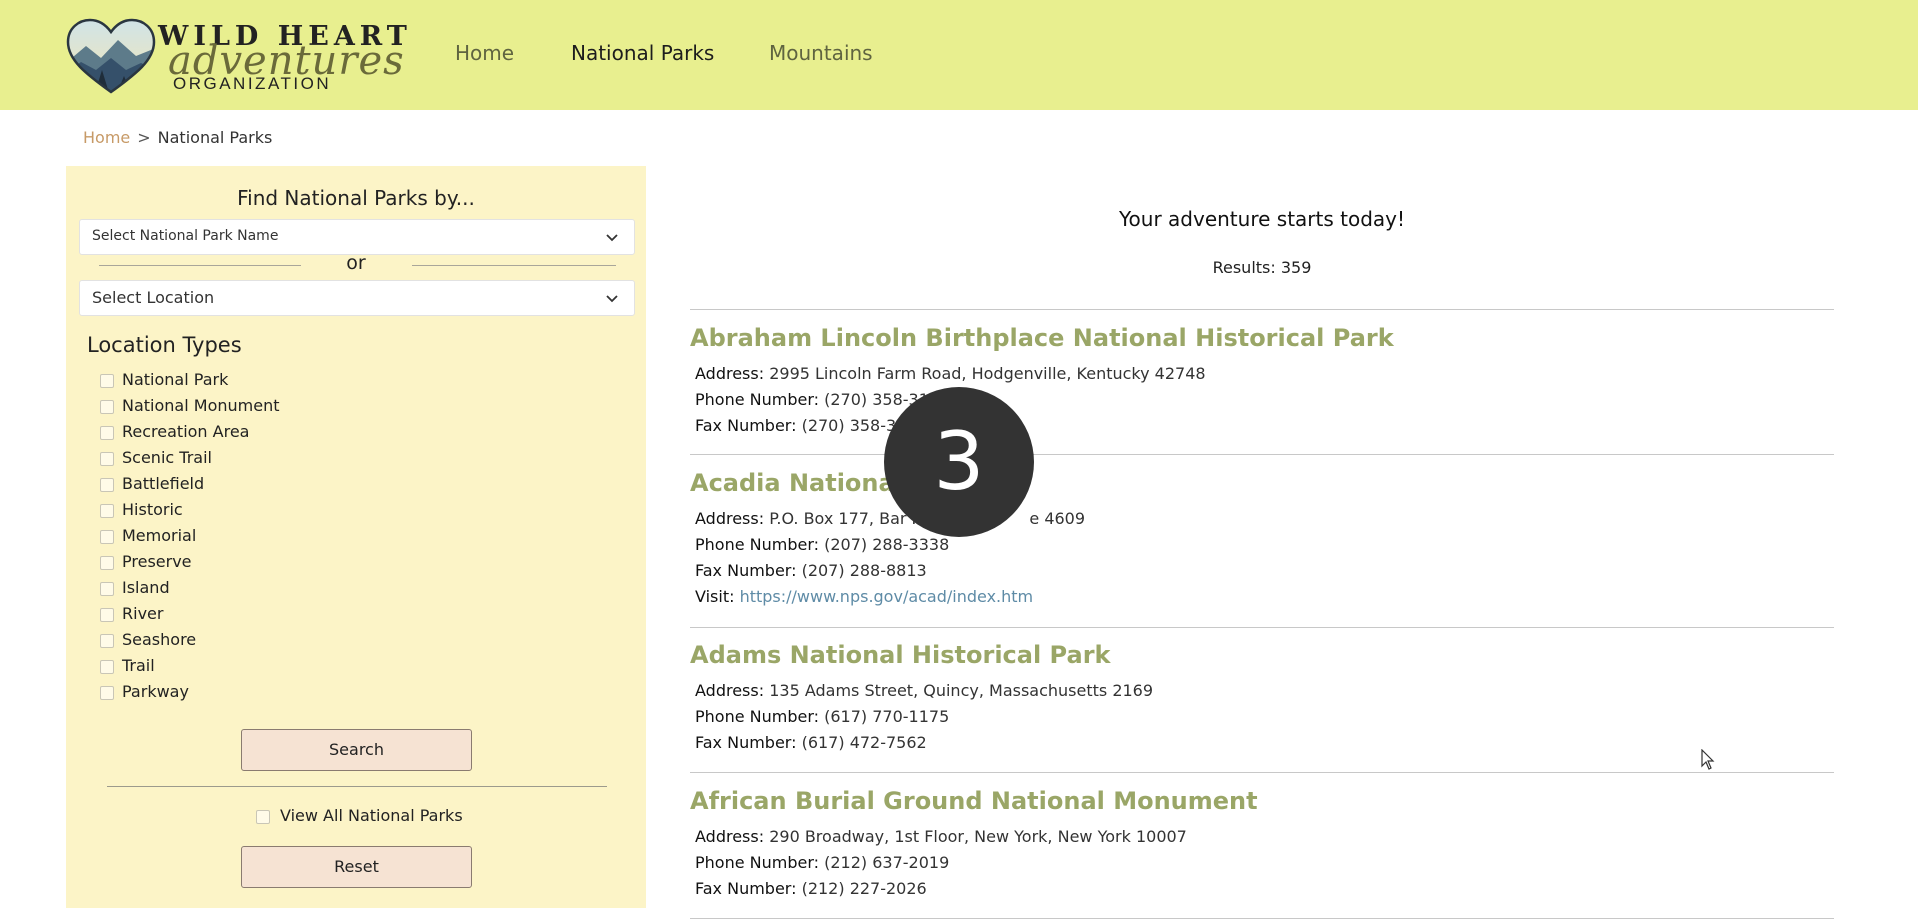  Describe the element at coordinates (153, 297) in the screenshot. I see `location-select-value: Select Location` at that location.